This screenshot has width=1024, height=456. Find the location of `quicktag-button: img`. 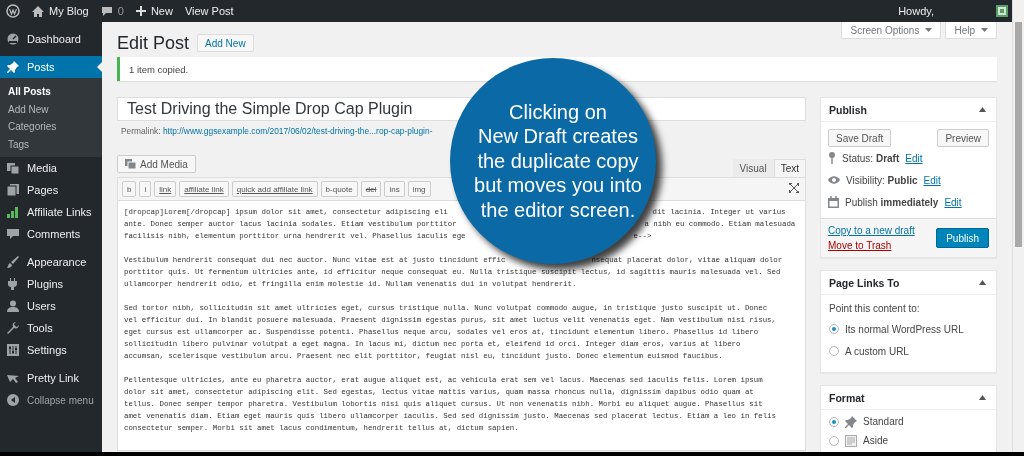

quicktag-button: img is located at coordinates (419, 189).